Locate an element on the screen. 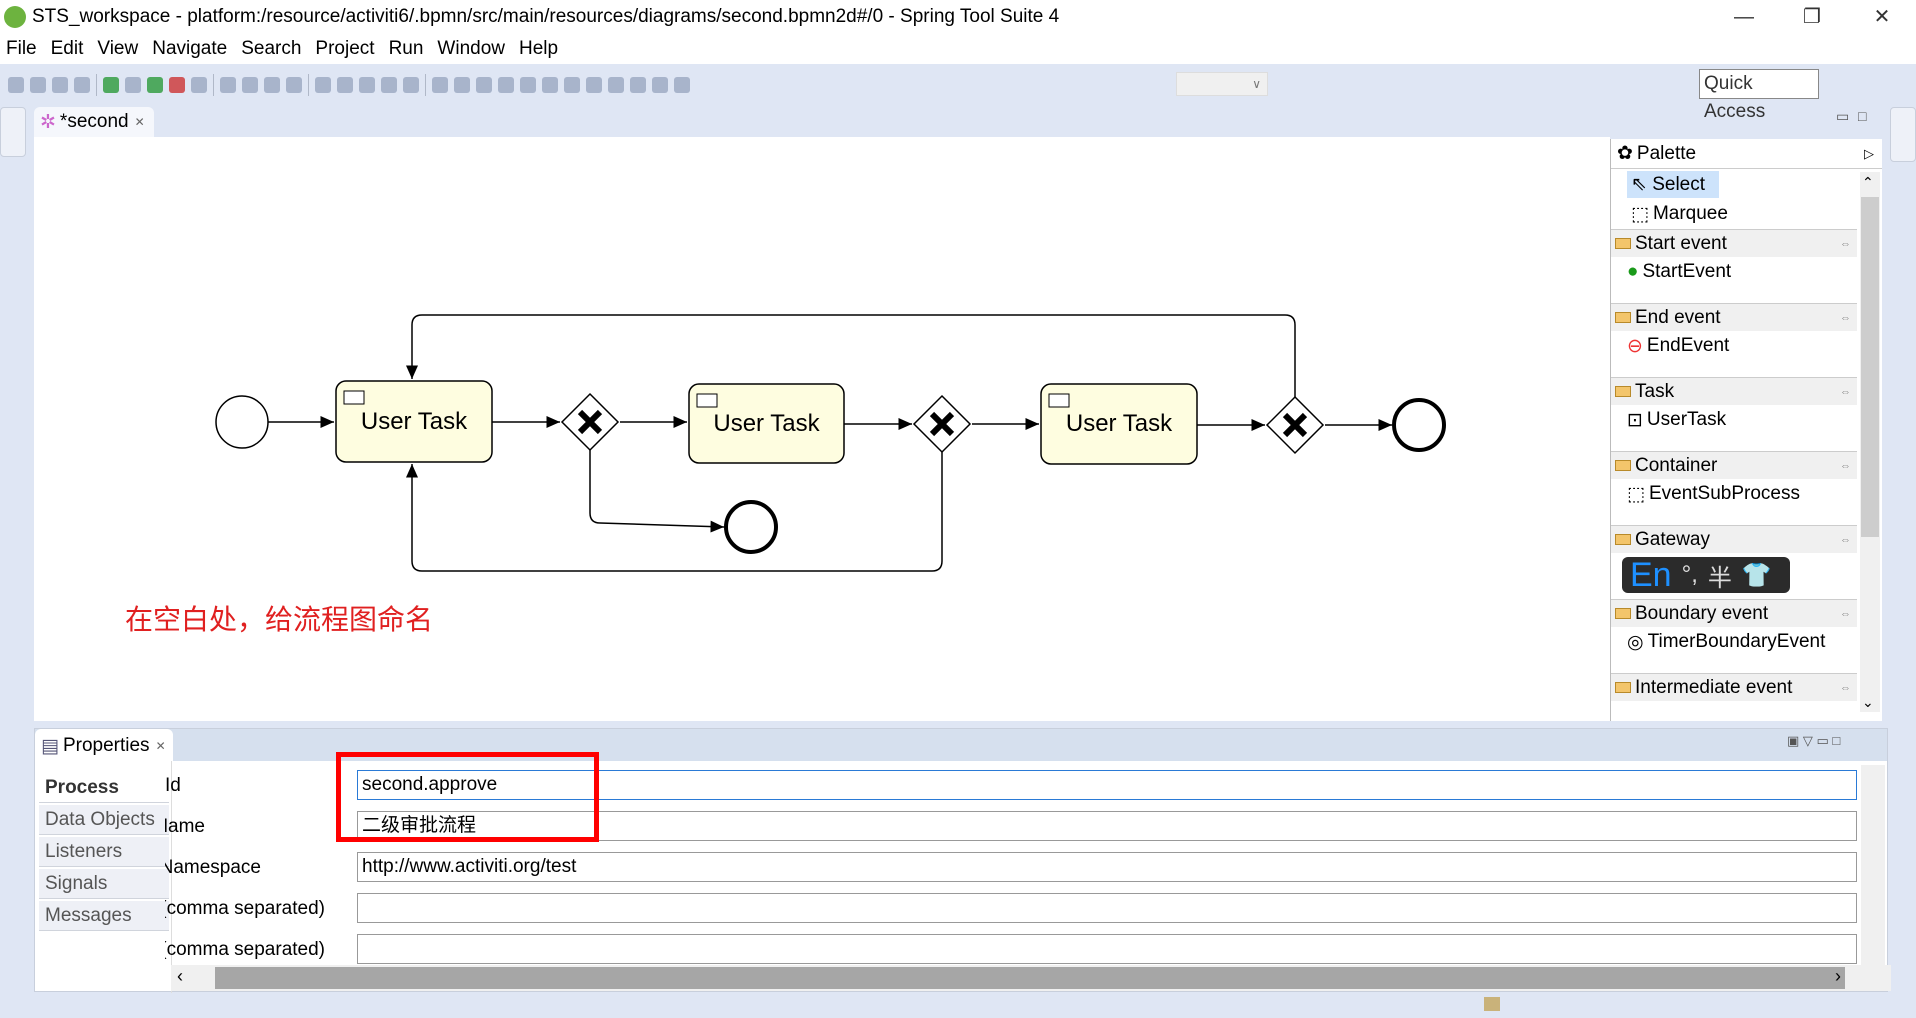  section-label: End event is located at coordinates (1678, 317).